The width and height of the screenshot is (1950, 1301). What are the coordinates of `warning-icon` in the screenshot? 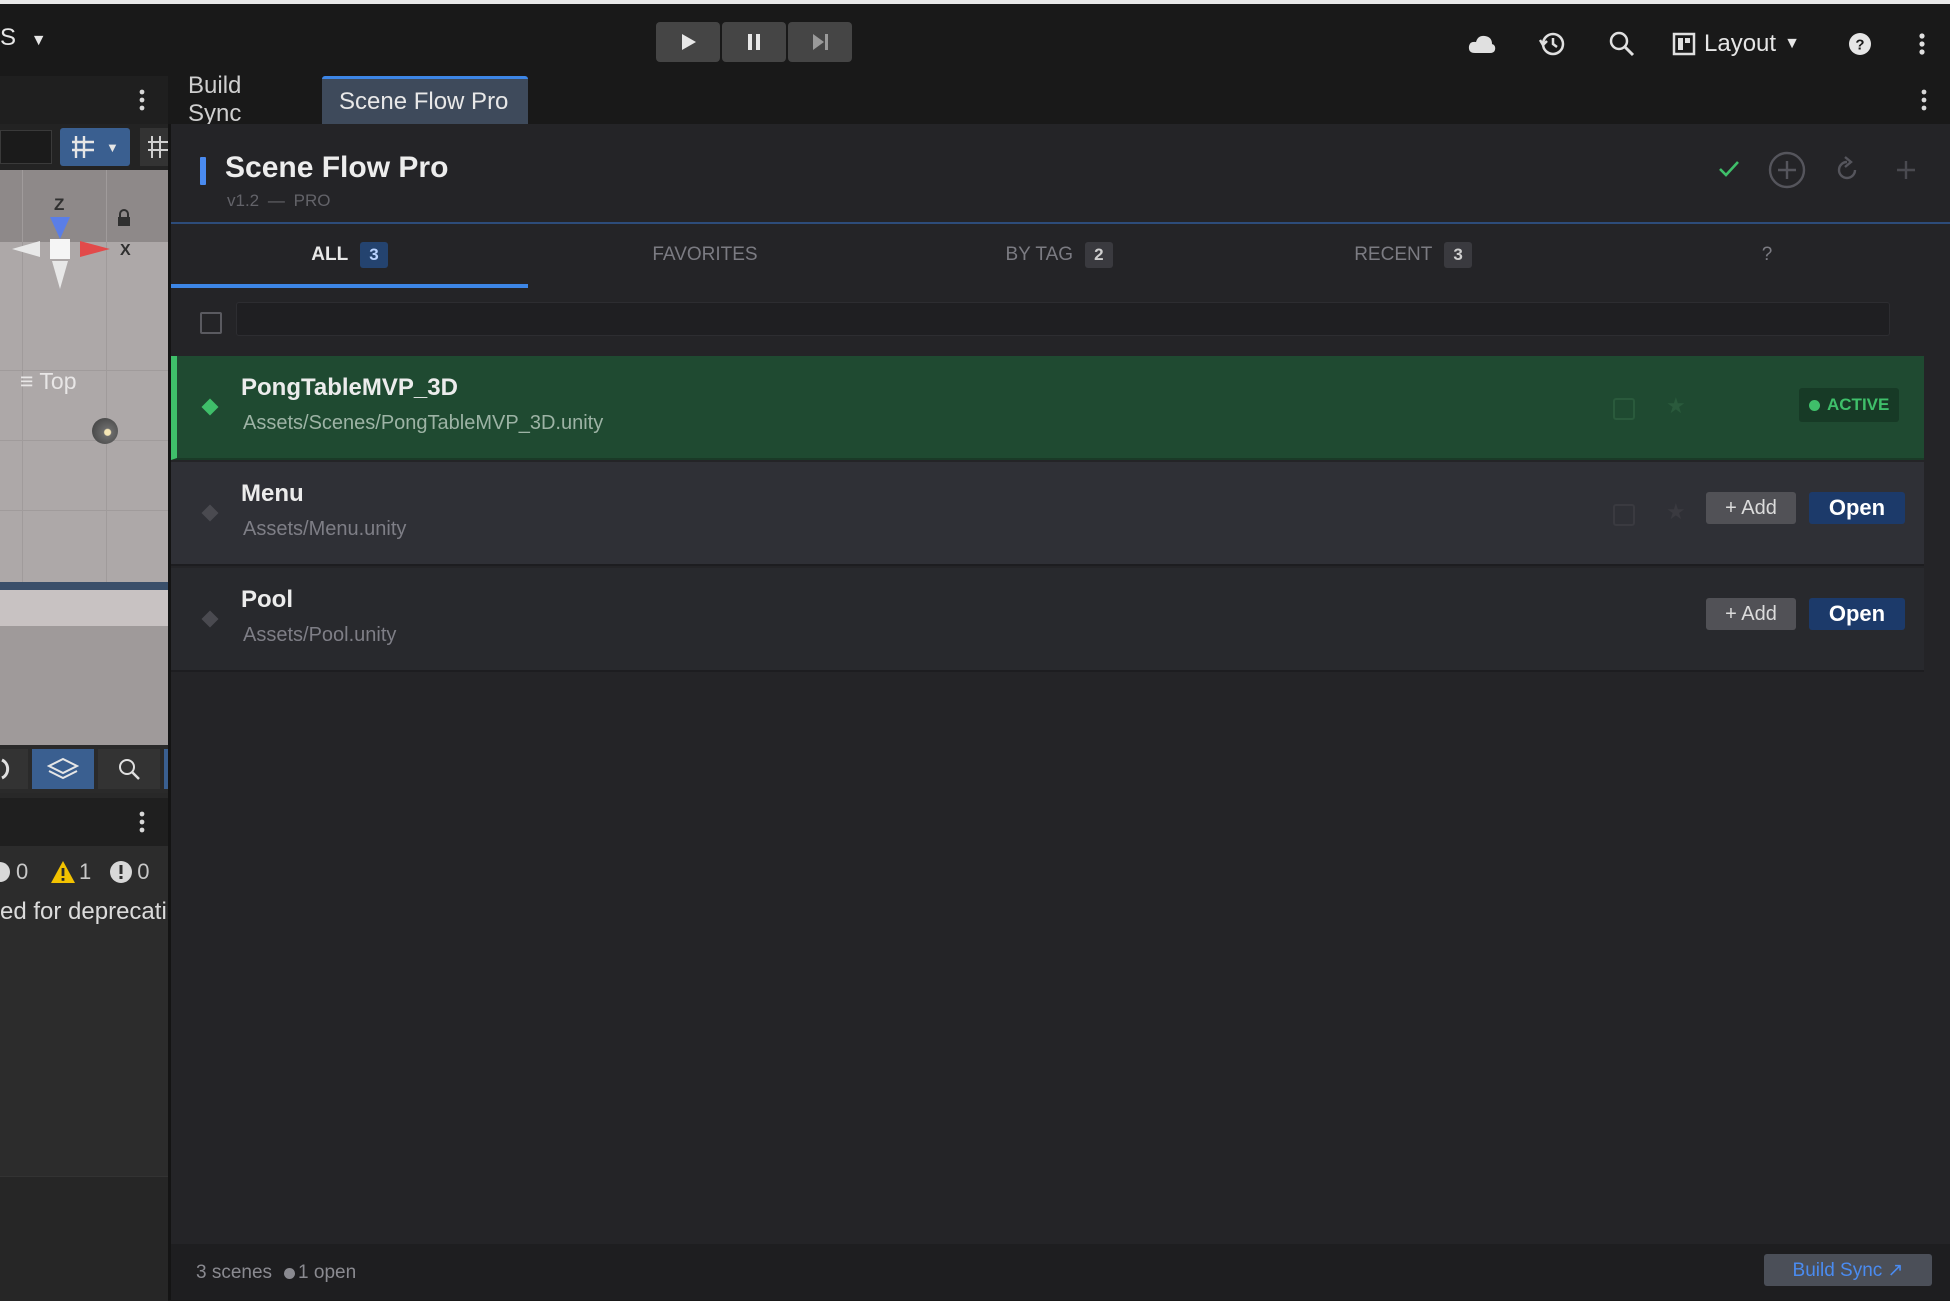 It's located at (63, 872).